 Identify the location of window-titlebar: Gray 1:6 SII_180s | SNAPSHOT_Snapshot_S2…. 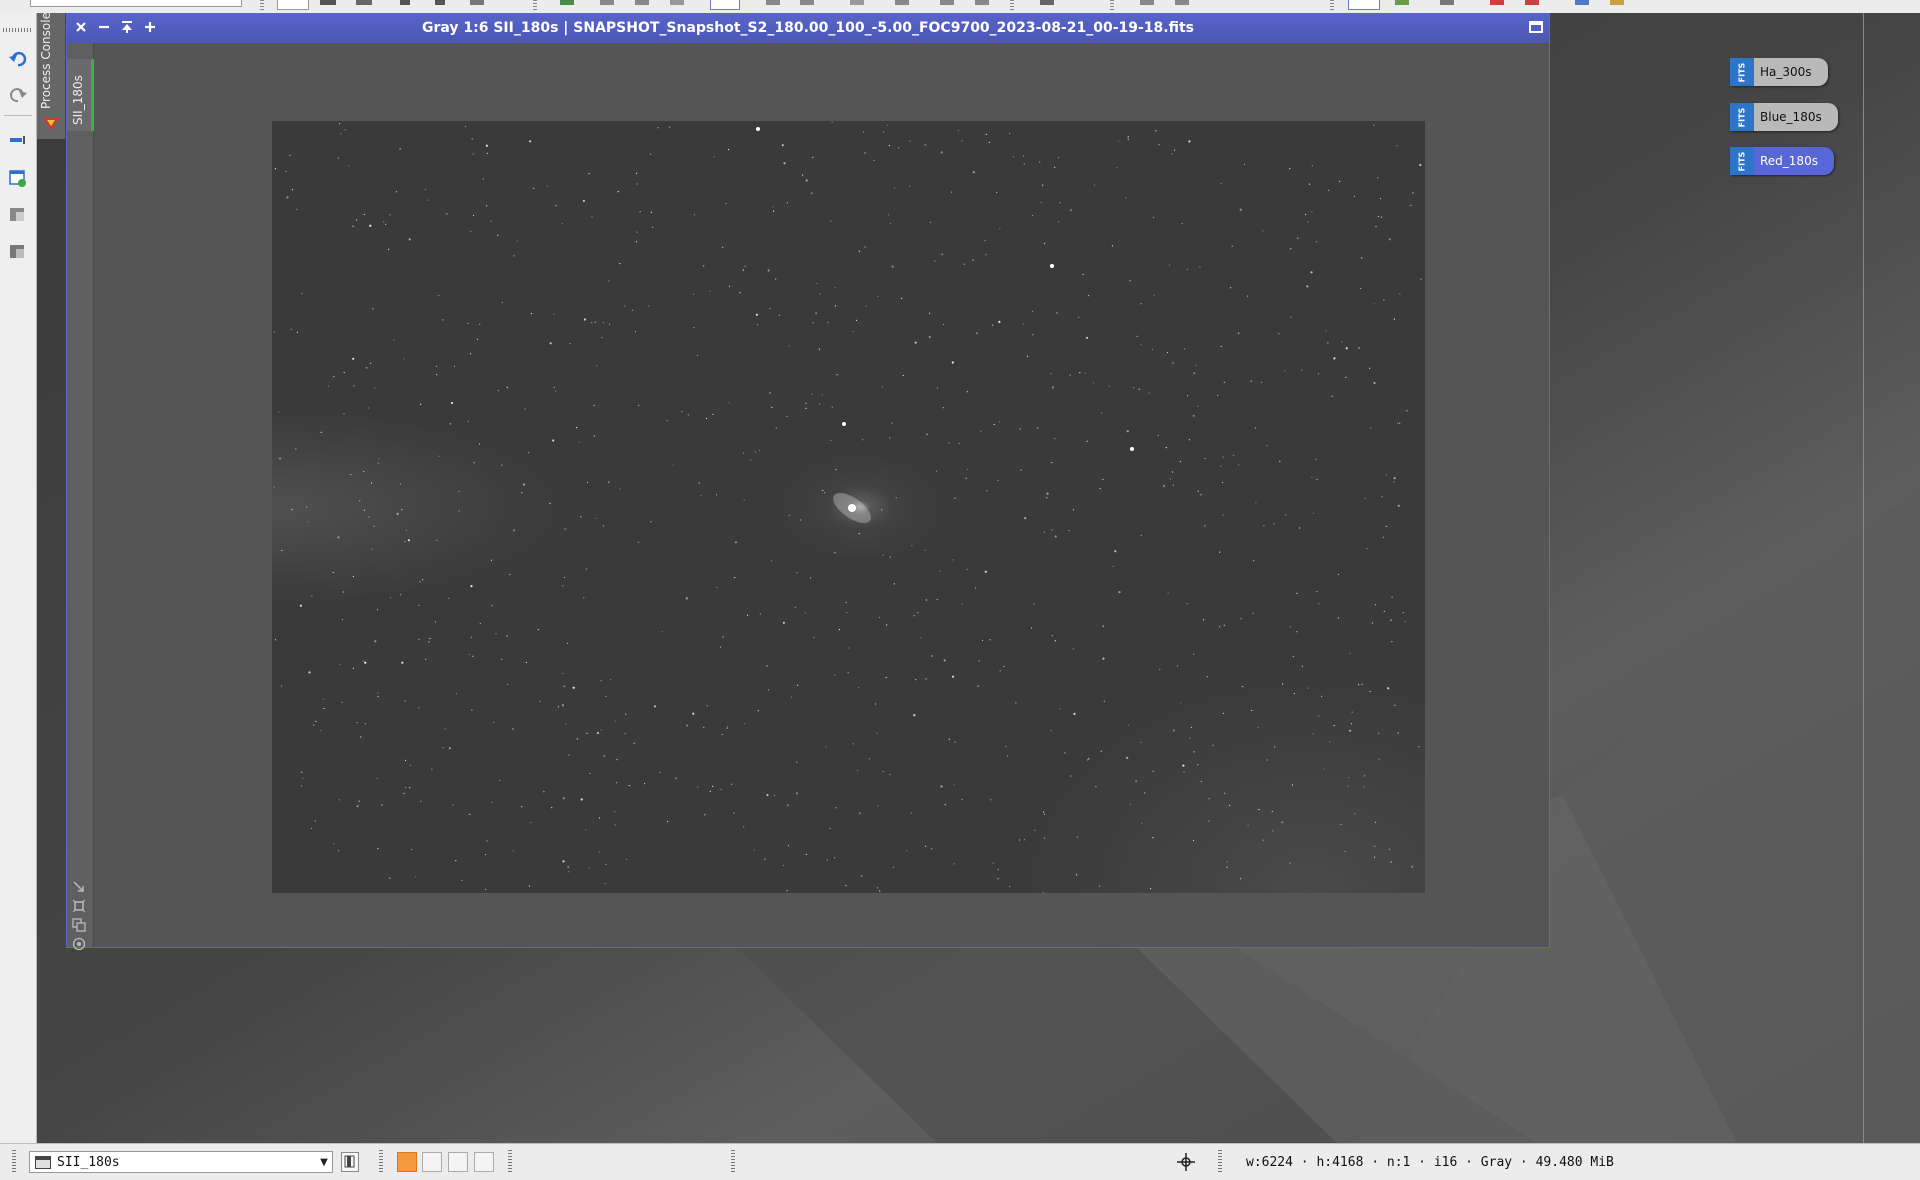
(808, 28).